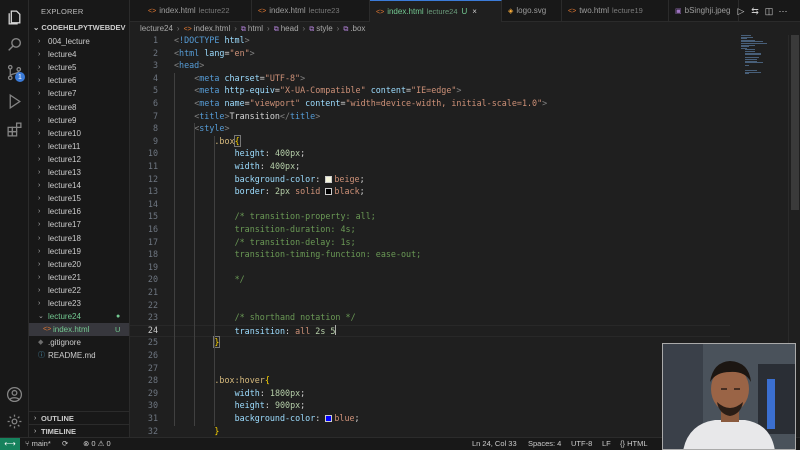 This screenshot has width=800, height=450. Describe the element at coordinates (79, 146) in the screenshot. I see `folder-lecture11: › lecture11` at that location.